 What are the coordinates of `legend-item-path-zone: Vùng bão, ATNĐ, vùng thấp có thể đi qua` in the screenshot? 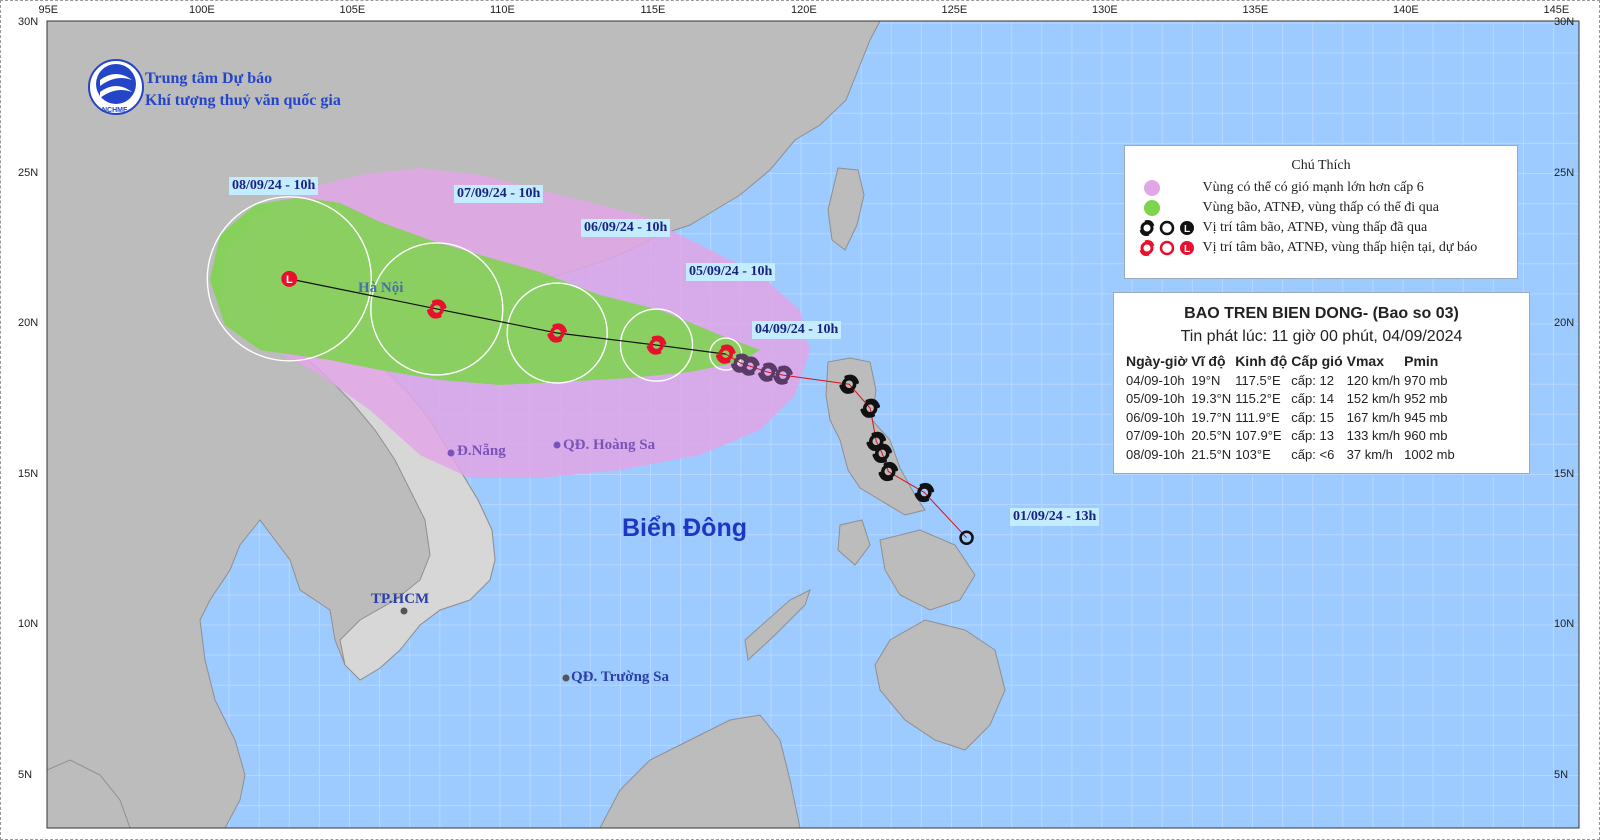 It's located at (1287, 208).